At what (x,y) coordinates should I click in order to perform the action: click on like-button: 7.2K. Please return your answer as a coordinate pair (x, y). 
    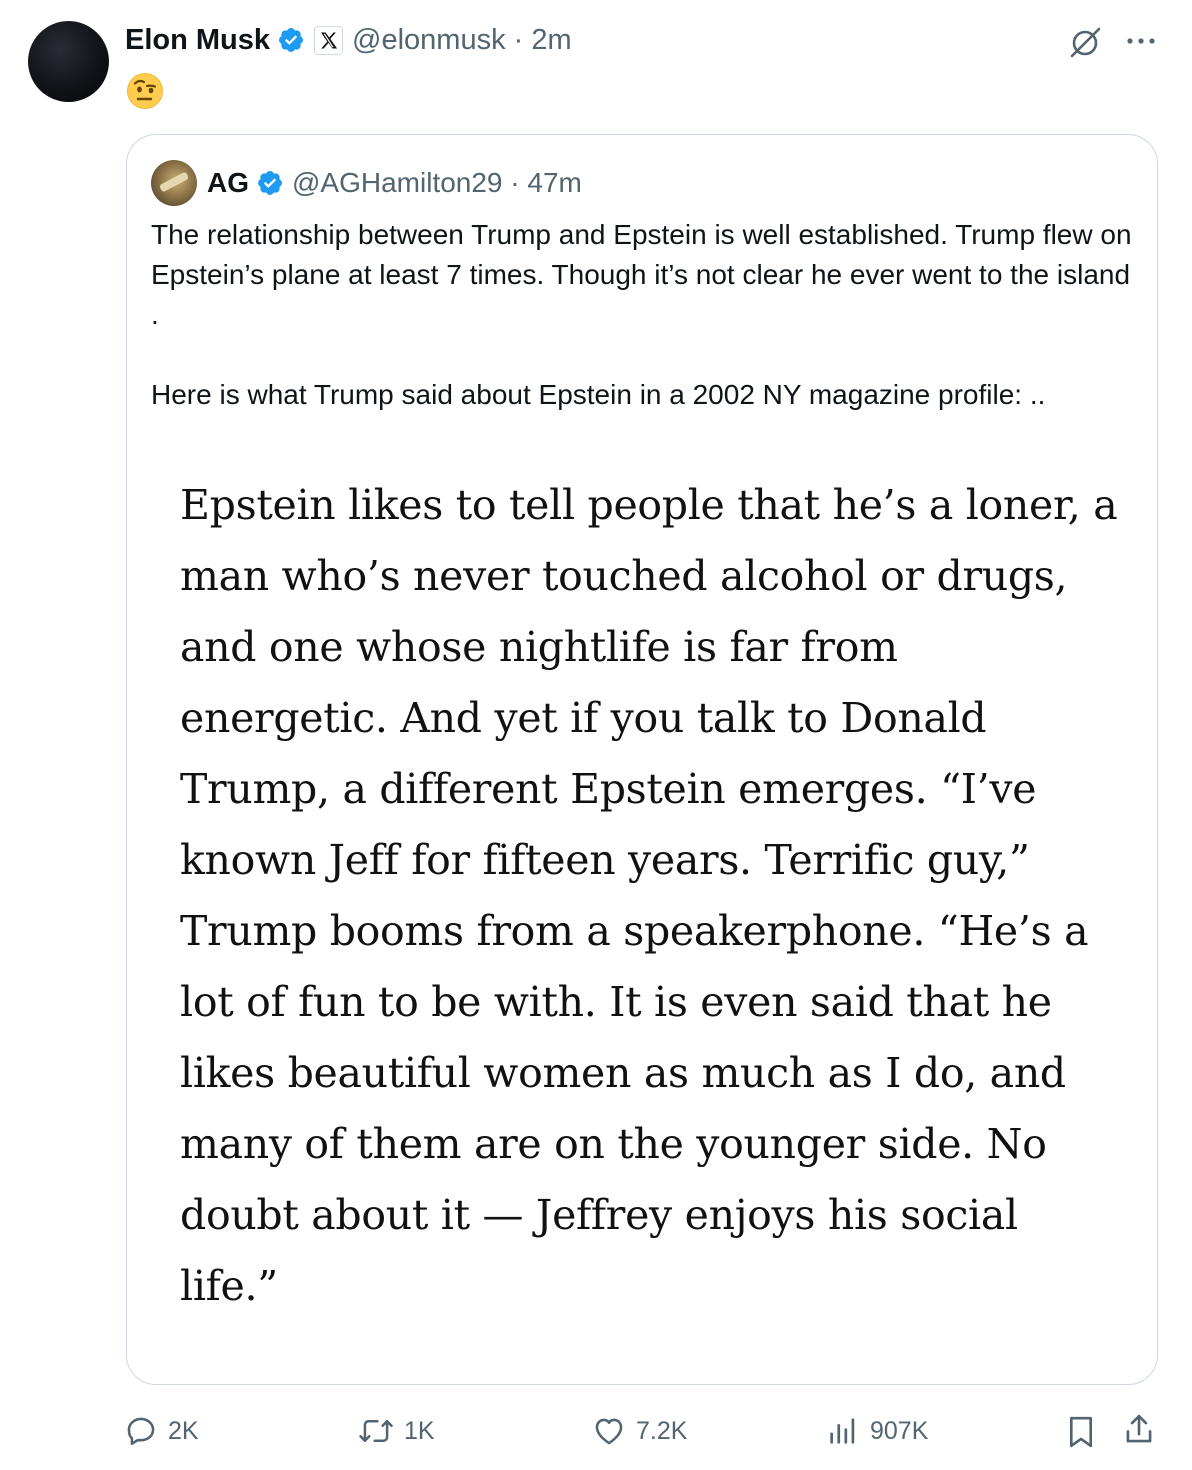
    Looking at the image, I should click on (639, 1431).